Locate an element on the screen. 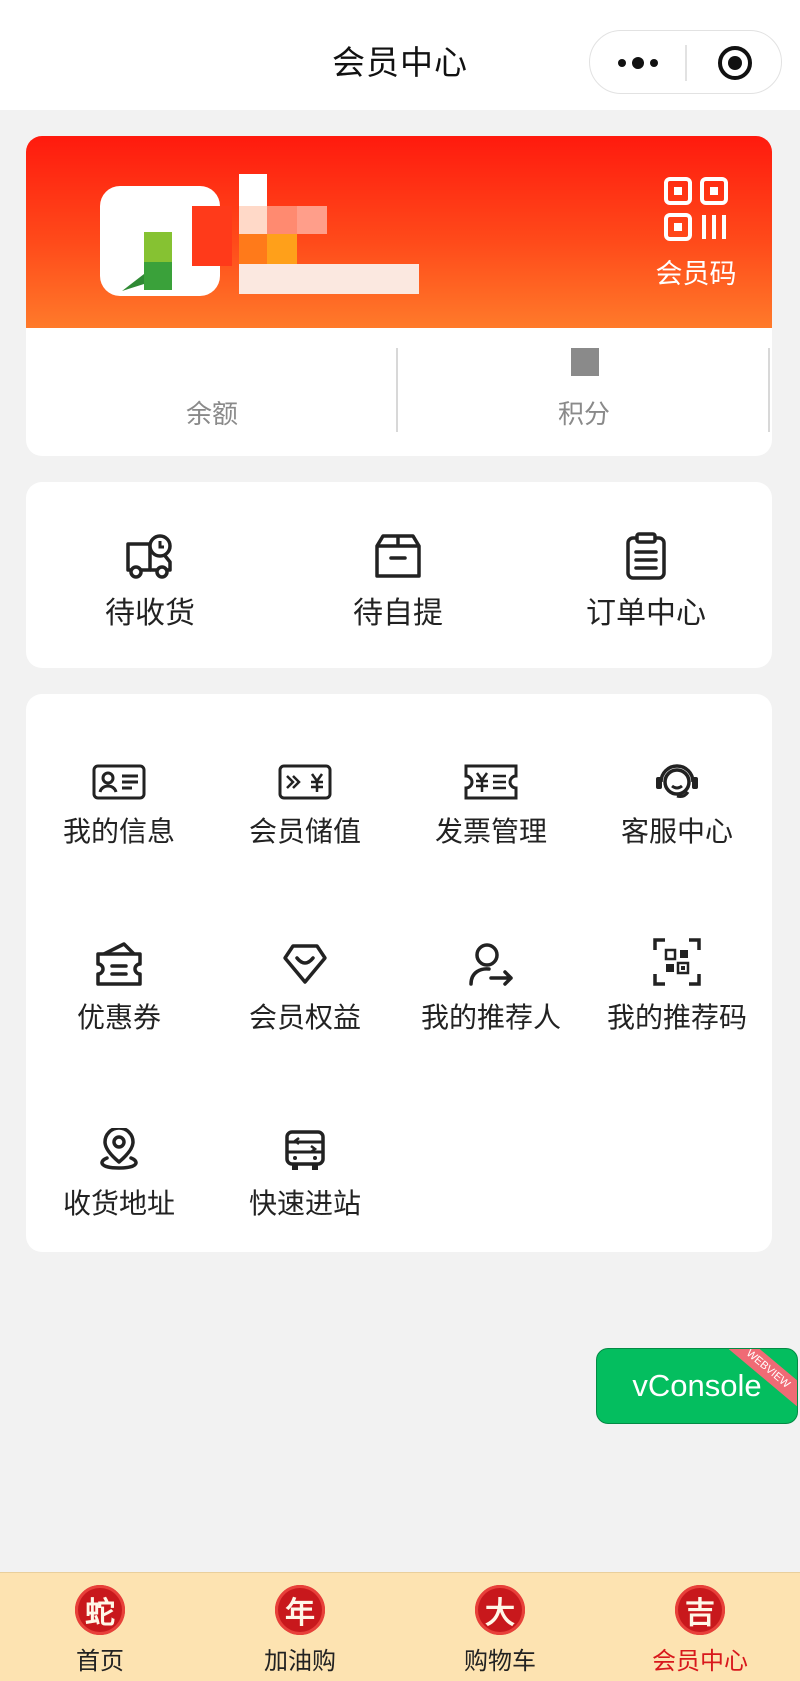  more-button is located at coordinates (637, 63).